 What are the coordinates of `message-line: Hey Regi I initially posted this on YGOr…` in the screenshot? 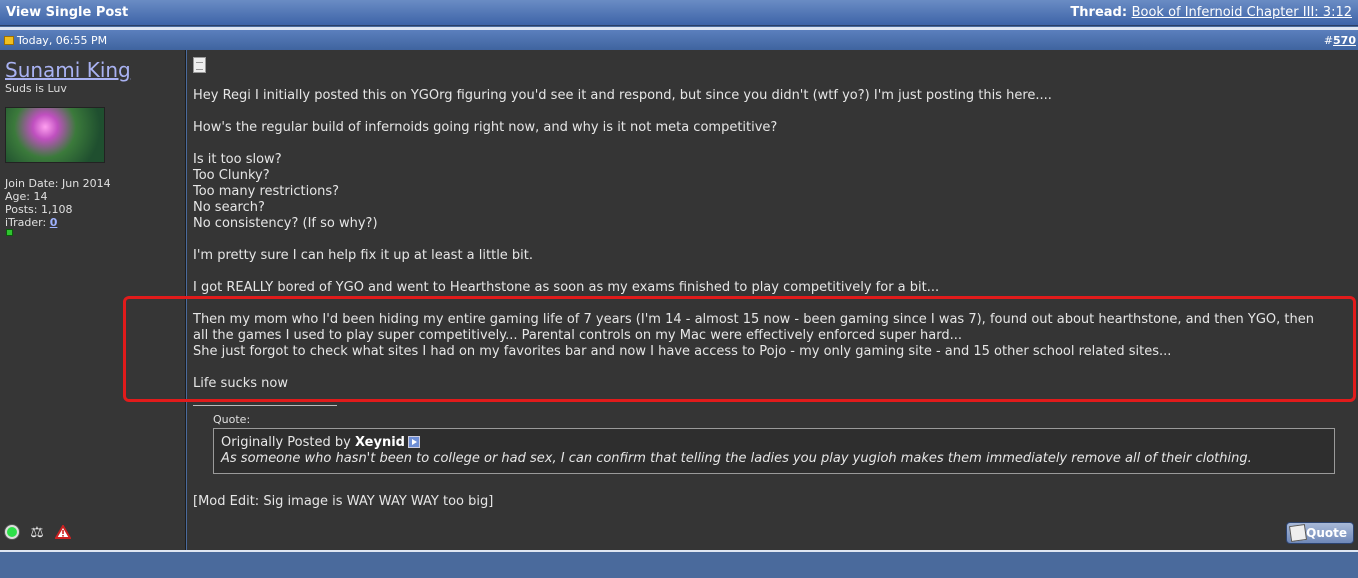 It's located at (622, 95).